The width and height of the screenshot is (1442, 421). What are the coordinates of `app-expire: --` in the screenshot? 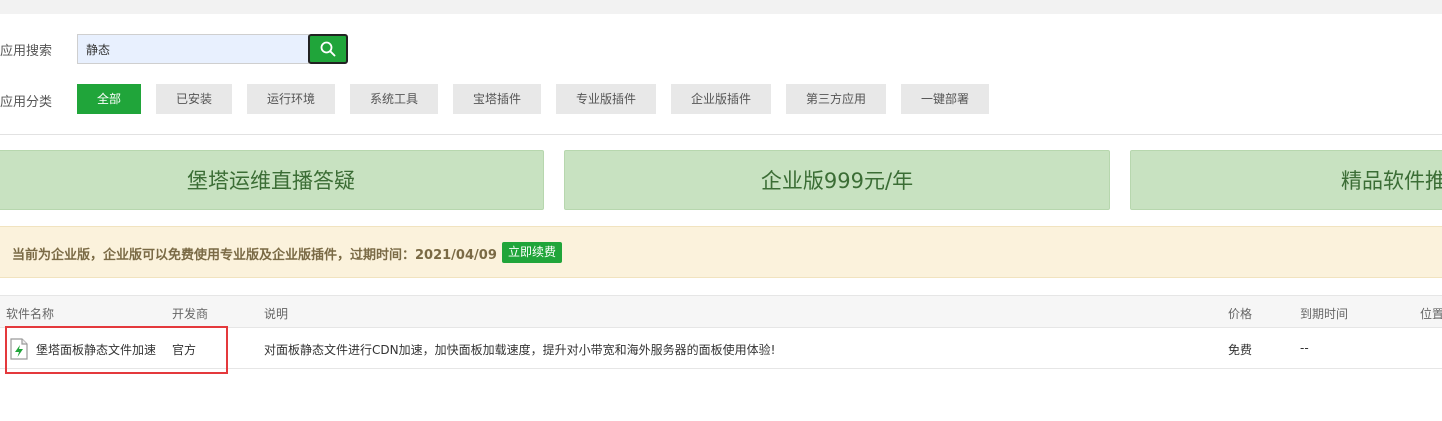 It's located at (1304, 348).